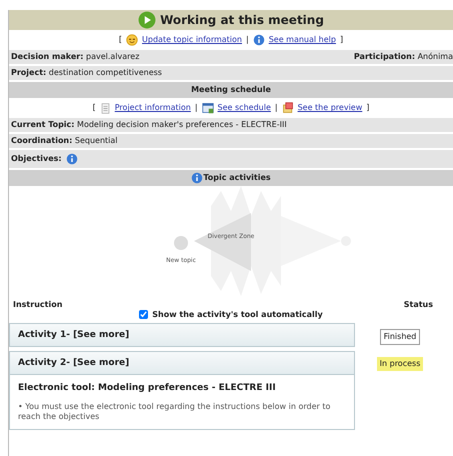 Image resolution: width=453 pixels, height=456 pixels. I want to click on checkbox, so click(143, 314).